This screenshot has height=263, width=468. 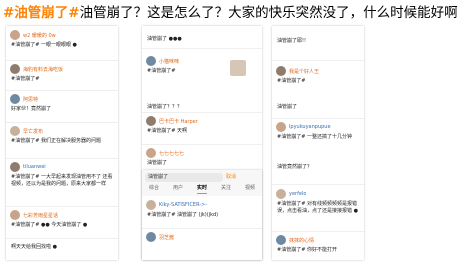 I want to click on search-input: 油管崩了, so click(x=184, y=177).